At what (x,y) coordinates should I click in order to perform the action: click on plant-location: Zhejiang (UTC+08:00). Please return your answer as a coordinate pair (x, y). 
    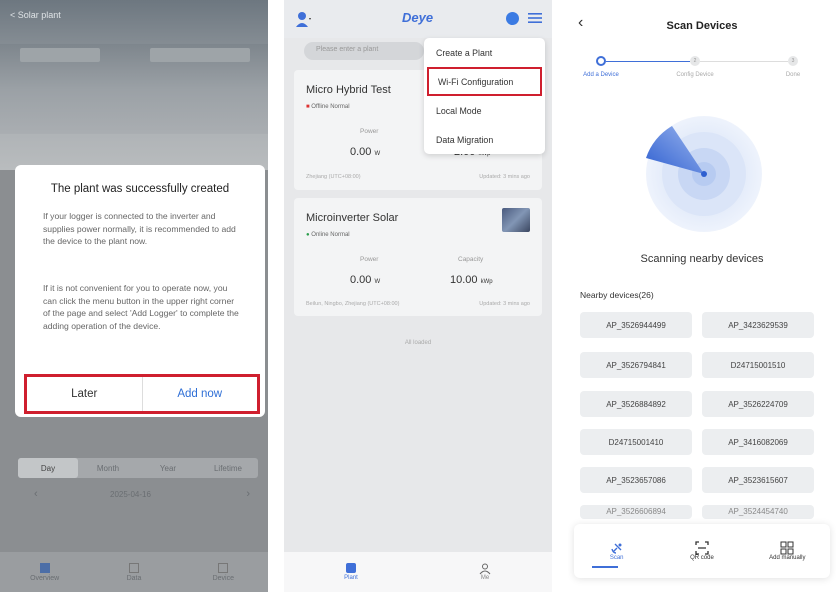
    Looking at the image, I should click on (333, 177).